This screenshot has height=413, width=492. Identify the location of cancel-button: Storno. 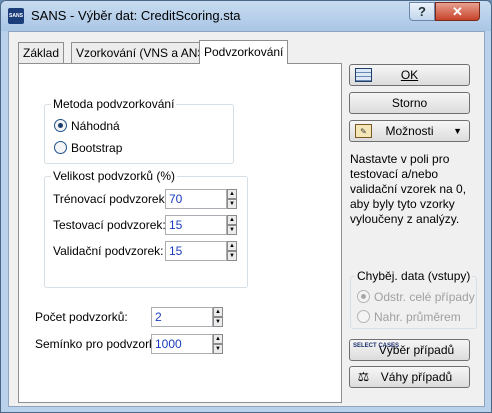
(409, 103).